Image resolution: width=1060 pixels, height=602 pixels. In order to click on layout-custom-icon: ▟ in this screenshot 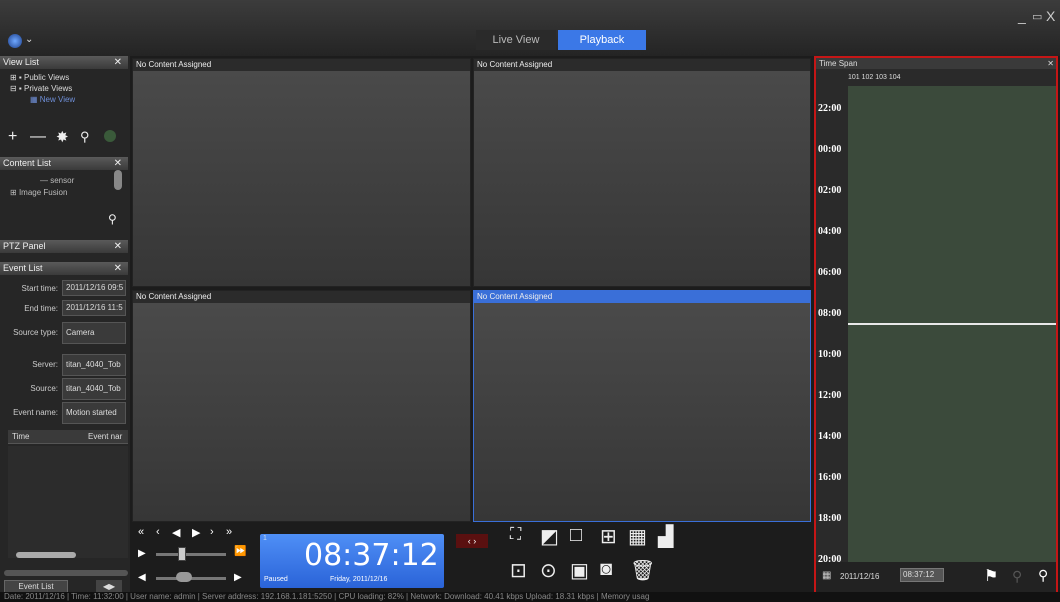, I will do `click(665, 536)`.